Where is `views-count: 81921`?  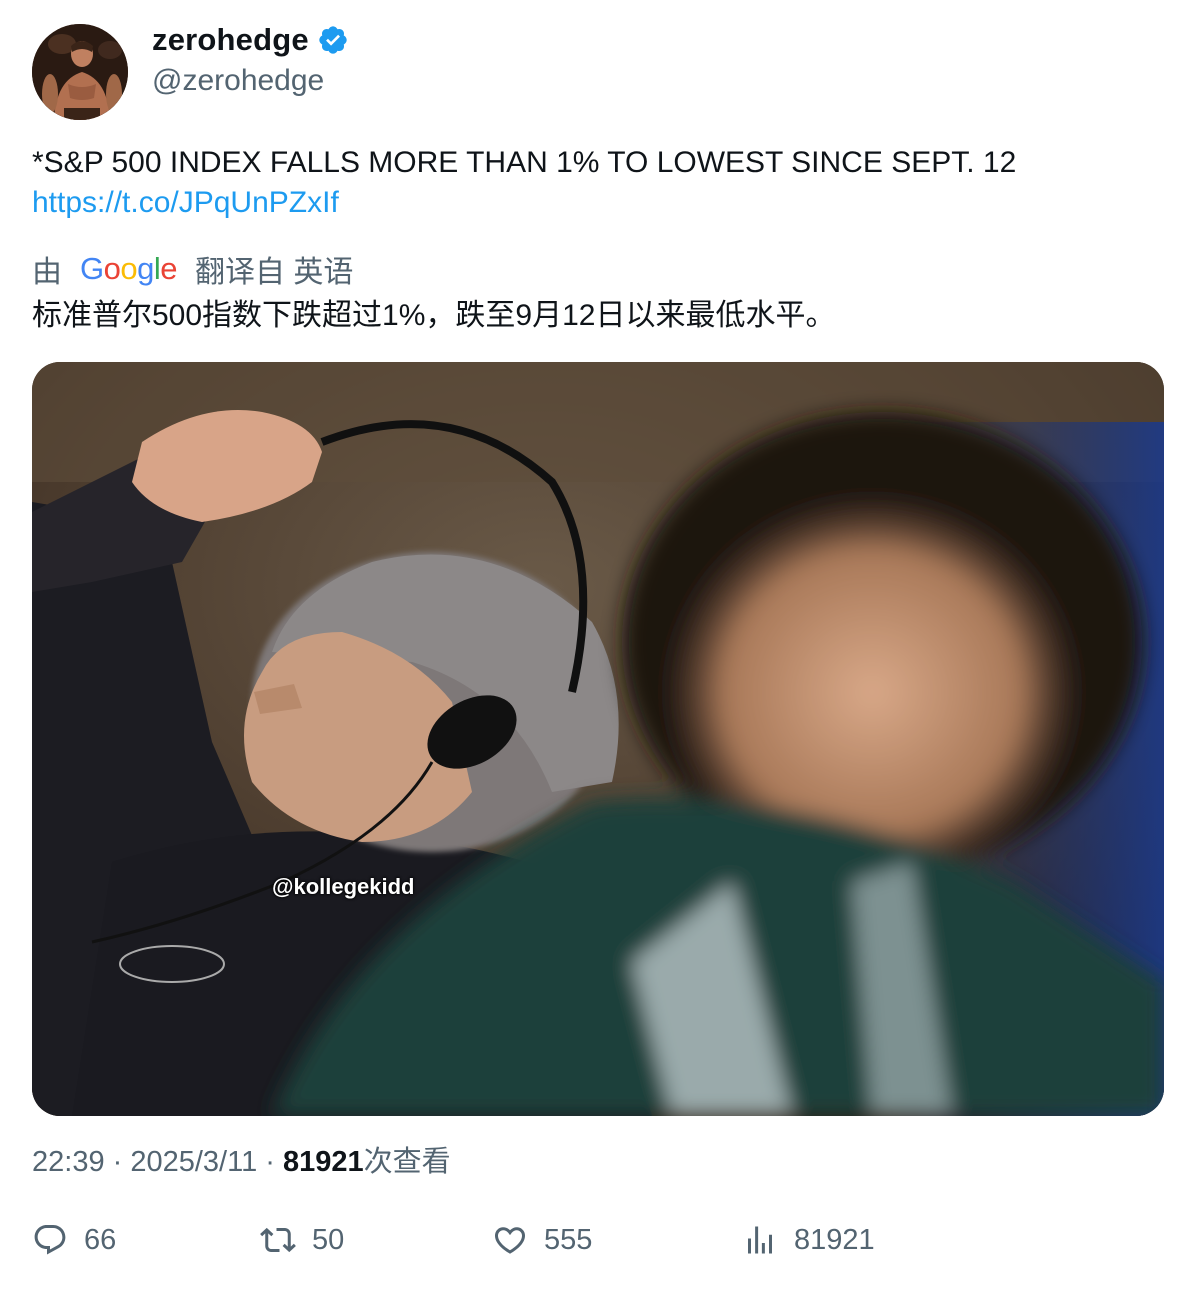 views-count: 81921 is located at coordinates (323, 1162).